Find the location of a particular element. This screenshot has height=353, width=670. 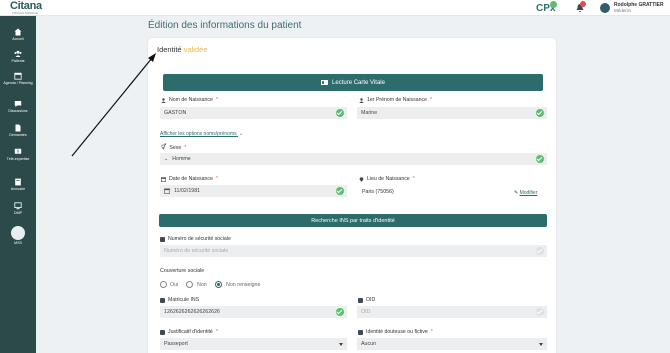

secu-label: Numéro de sécurité sociale is located at coordinates (195, 239).